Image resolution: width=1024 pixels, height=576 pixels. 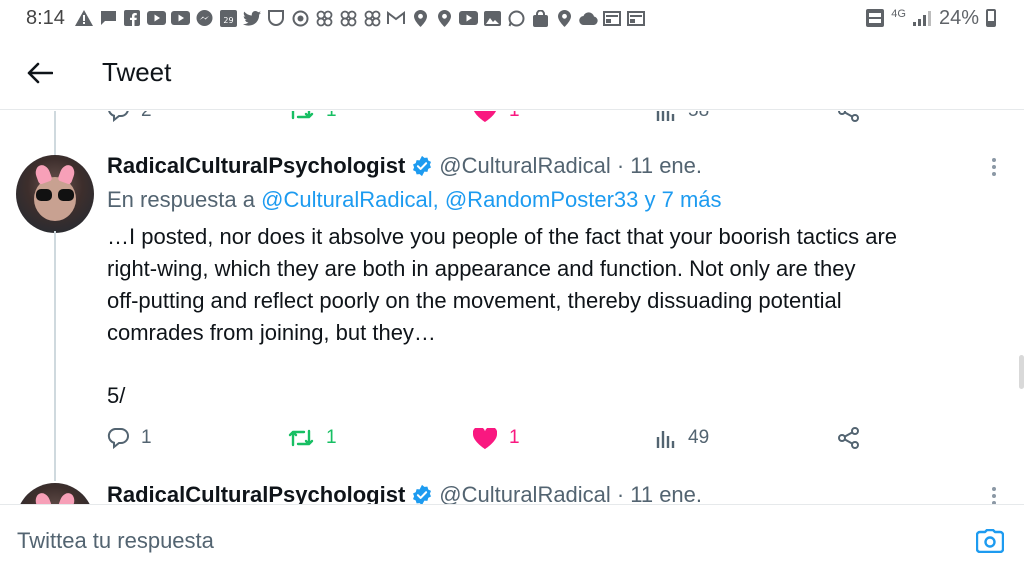 What do you see at coordinates (146, 116) in the screenshot?
I see `reply-count: 2` at bounding box center [146, 116].